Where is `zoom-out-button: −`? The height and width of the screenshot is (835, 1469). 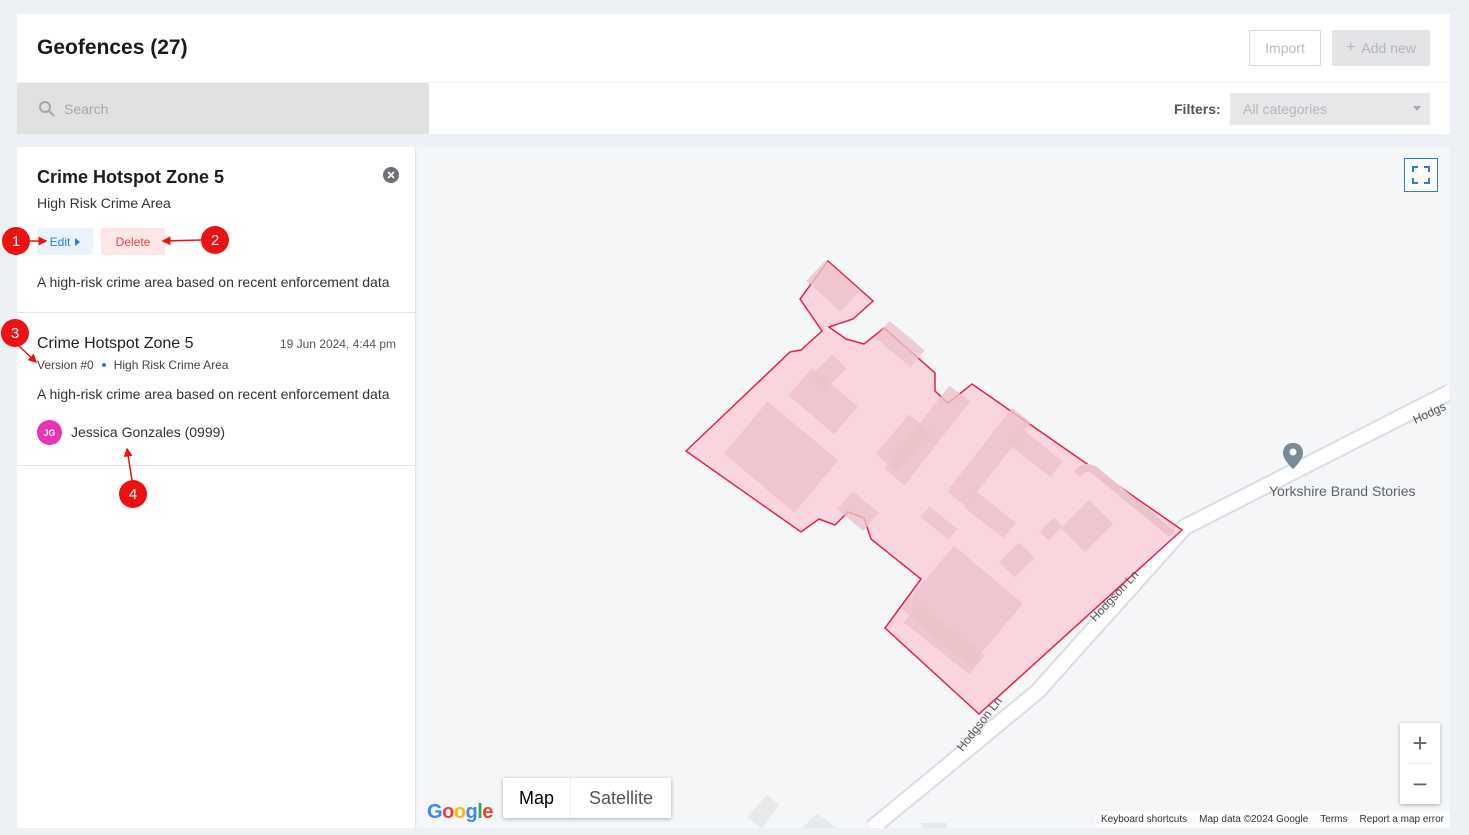 zoom-out-button: − is located at coordinates (1420, 784).